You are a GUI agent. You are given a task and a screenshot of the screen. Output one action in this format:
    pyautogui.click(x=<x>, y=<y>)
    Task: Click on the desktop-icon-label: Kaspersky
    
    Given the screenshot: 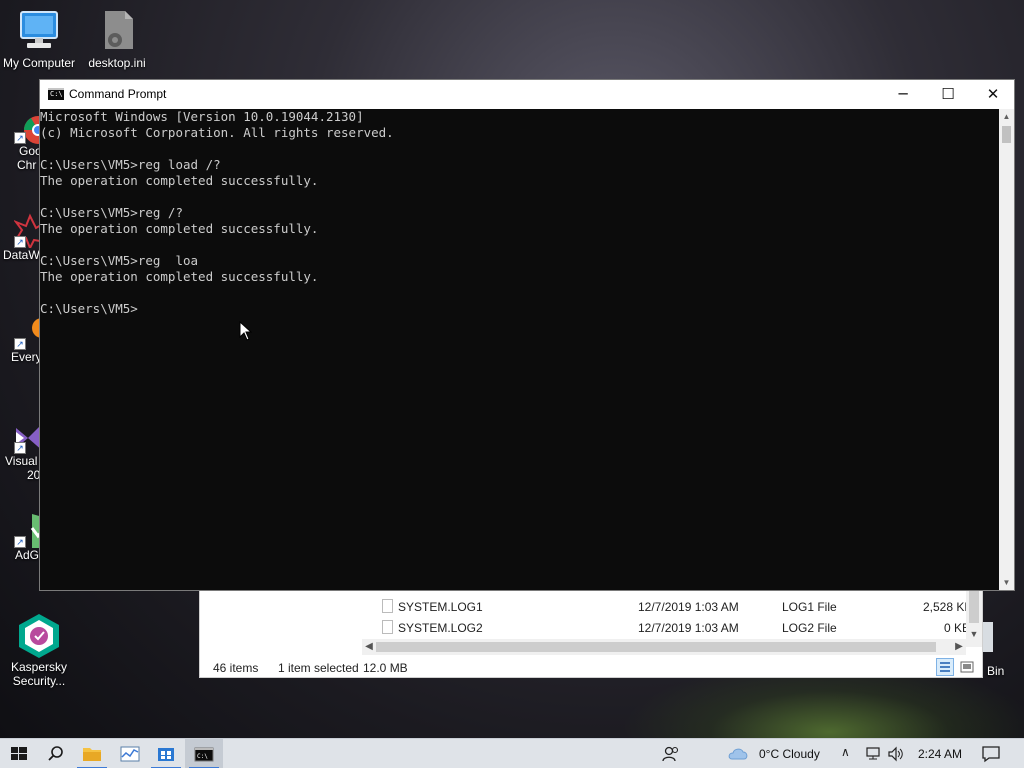 What is the action you would take?
    pyautogui.click(x=39, y=667)
    